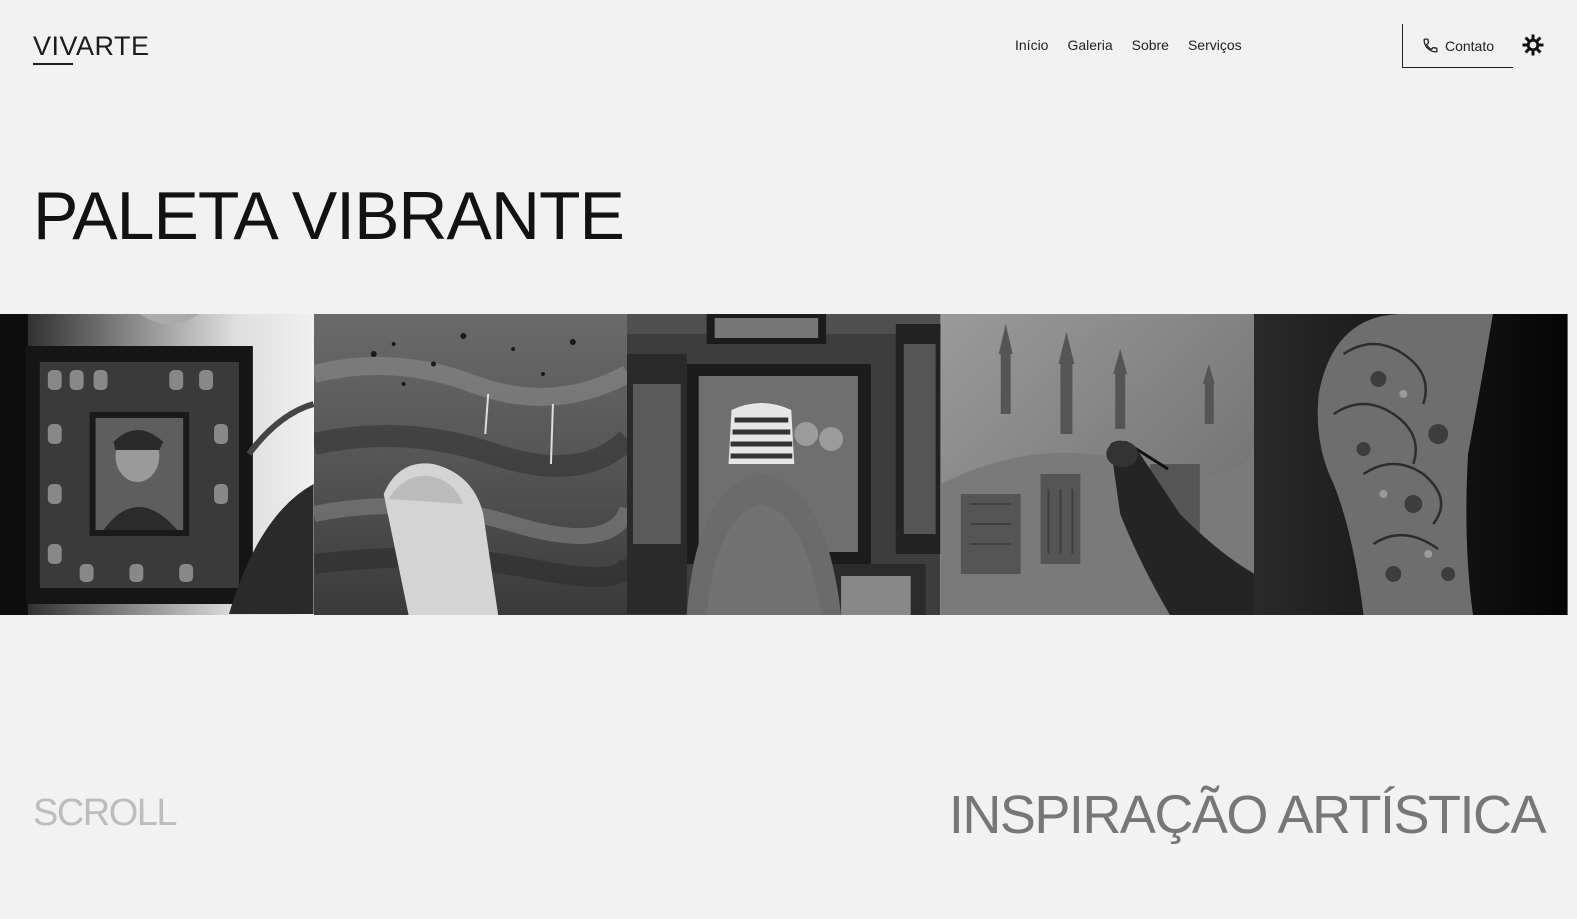 The width and height of the screenshot is (1577, 919). Describe the element at coordinates (1150, 45) in the screenshot. I see `nav-item-sobre: Sobre` at that location.